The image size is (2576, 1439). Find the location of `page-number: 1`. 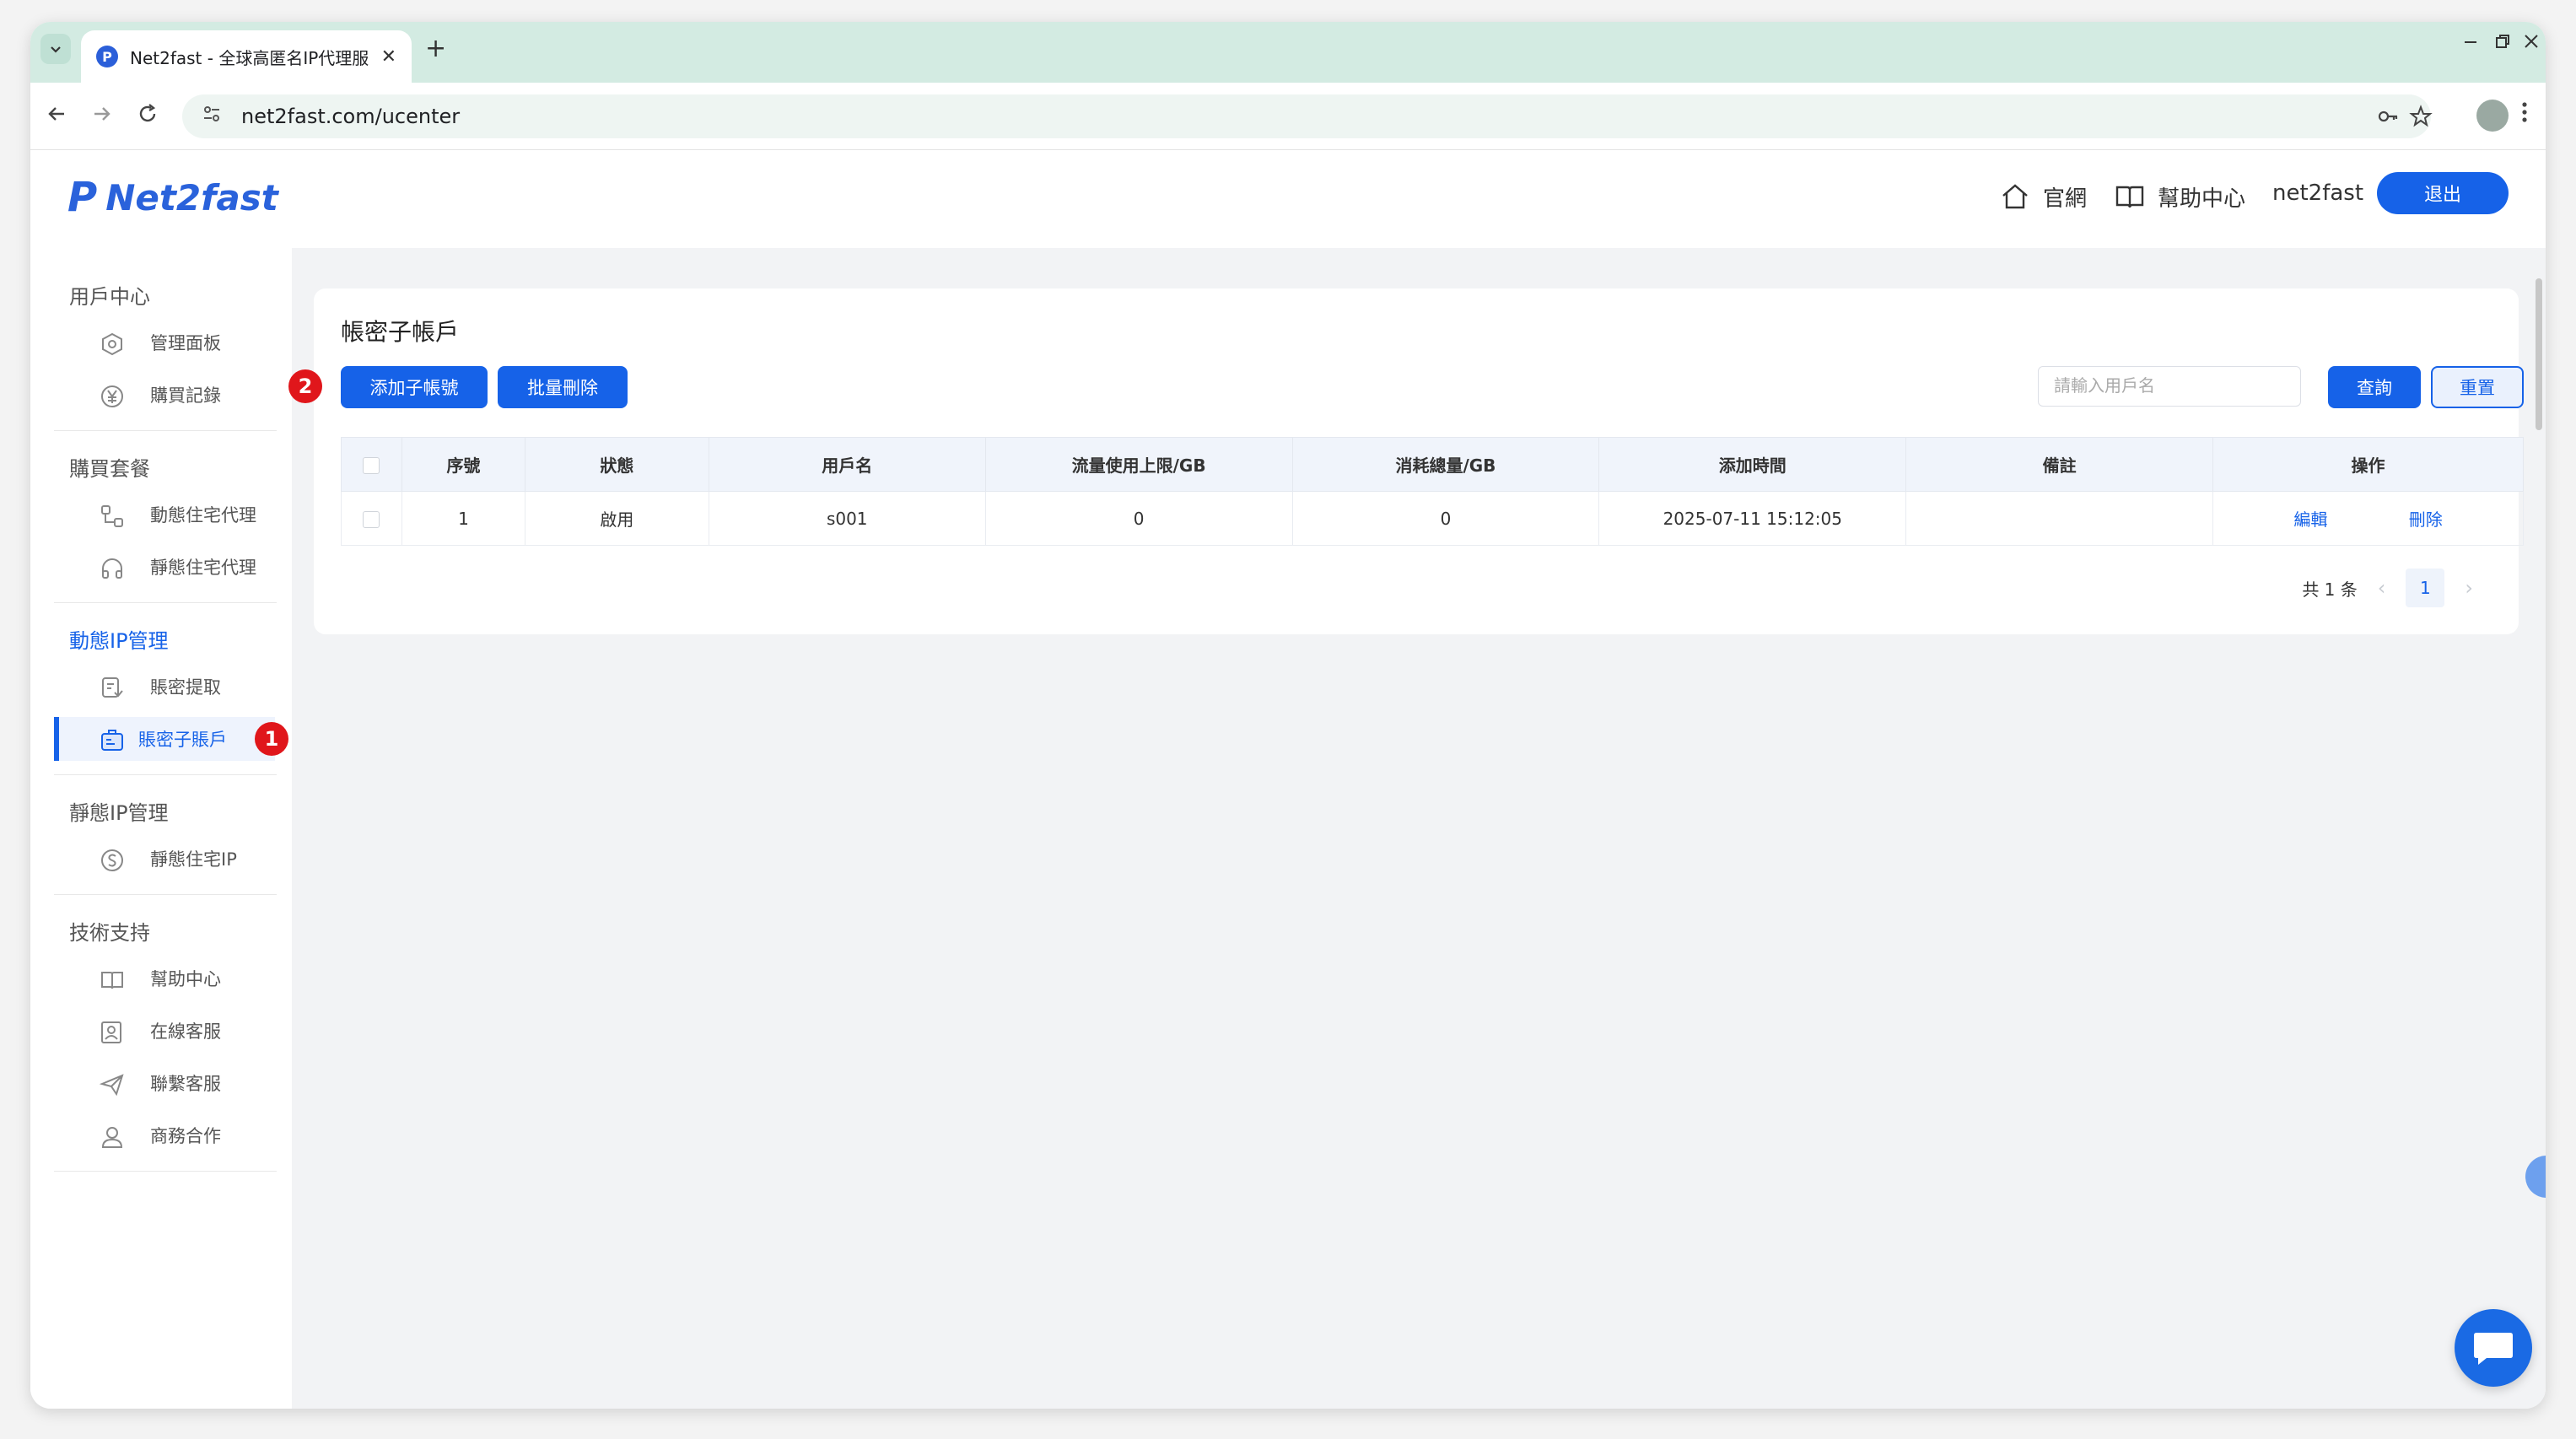

page-number: 1 is located at coordinates (2425, 588).